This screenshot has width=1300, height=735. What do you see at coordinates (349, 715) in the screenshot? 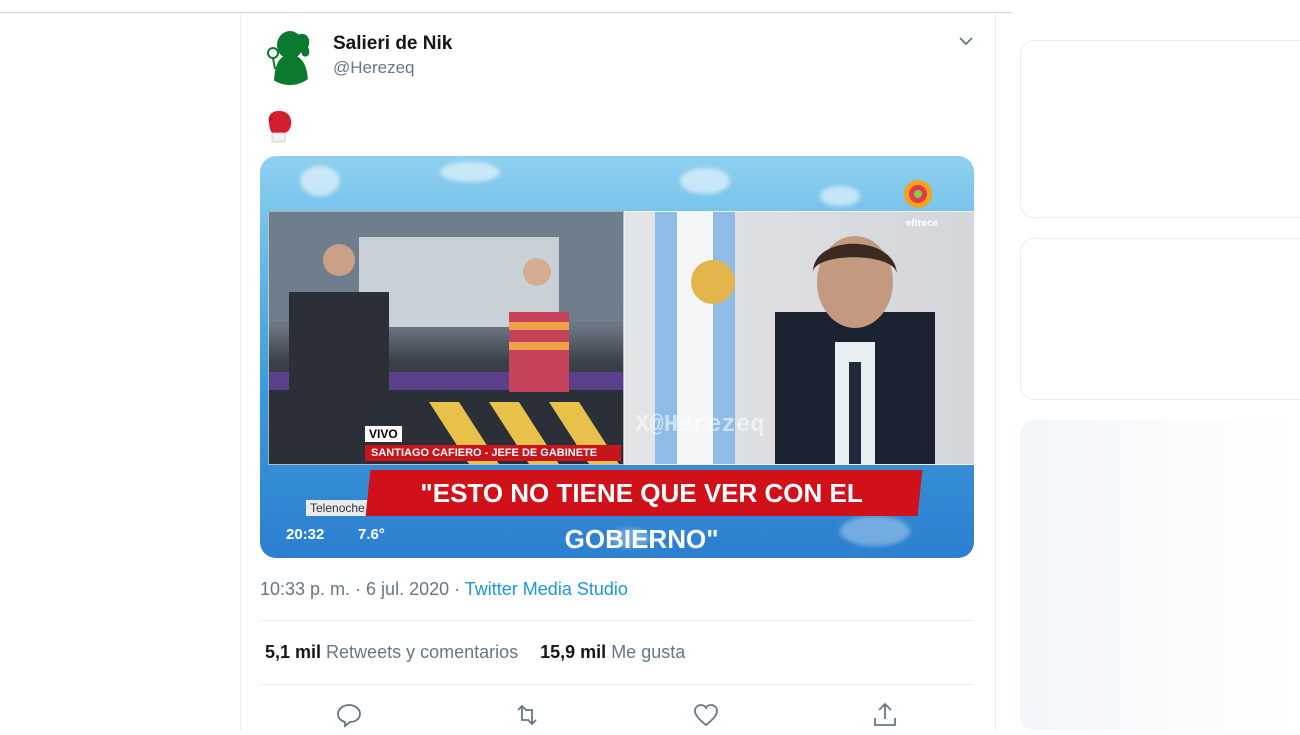
I see `reply-icon` at bounding box center [349, 715].